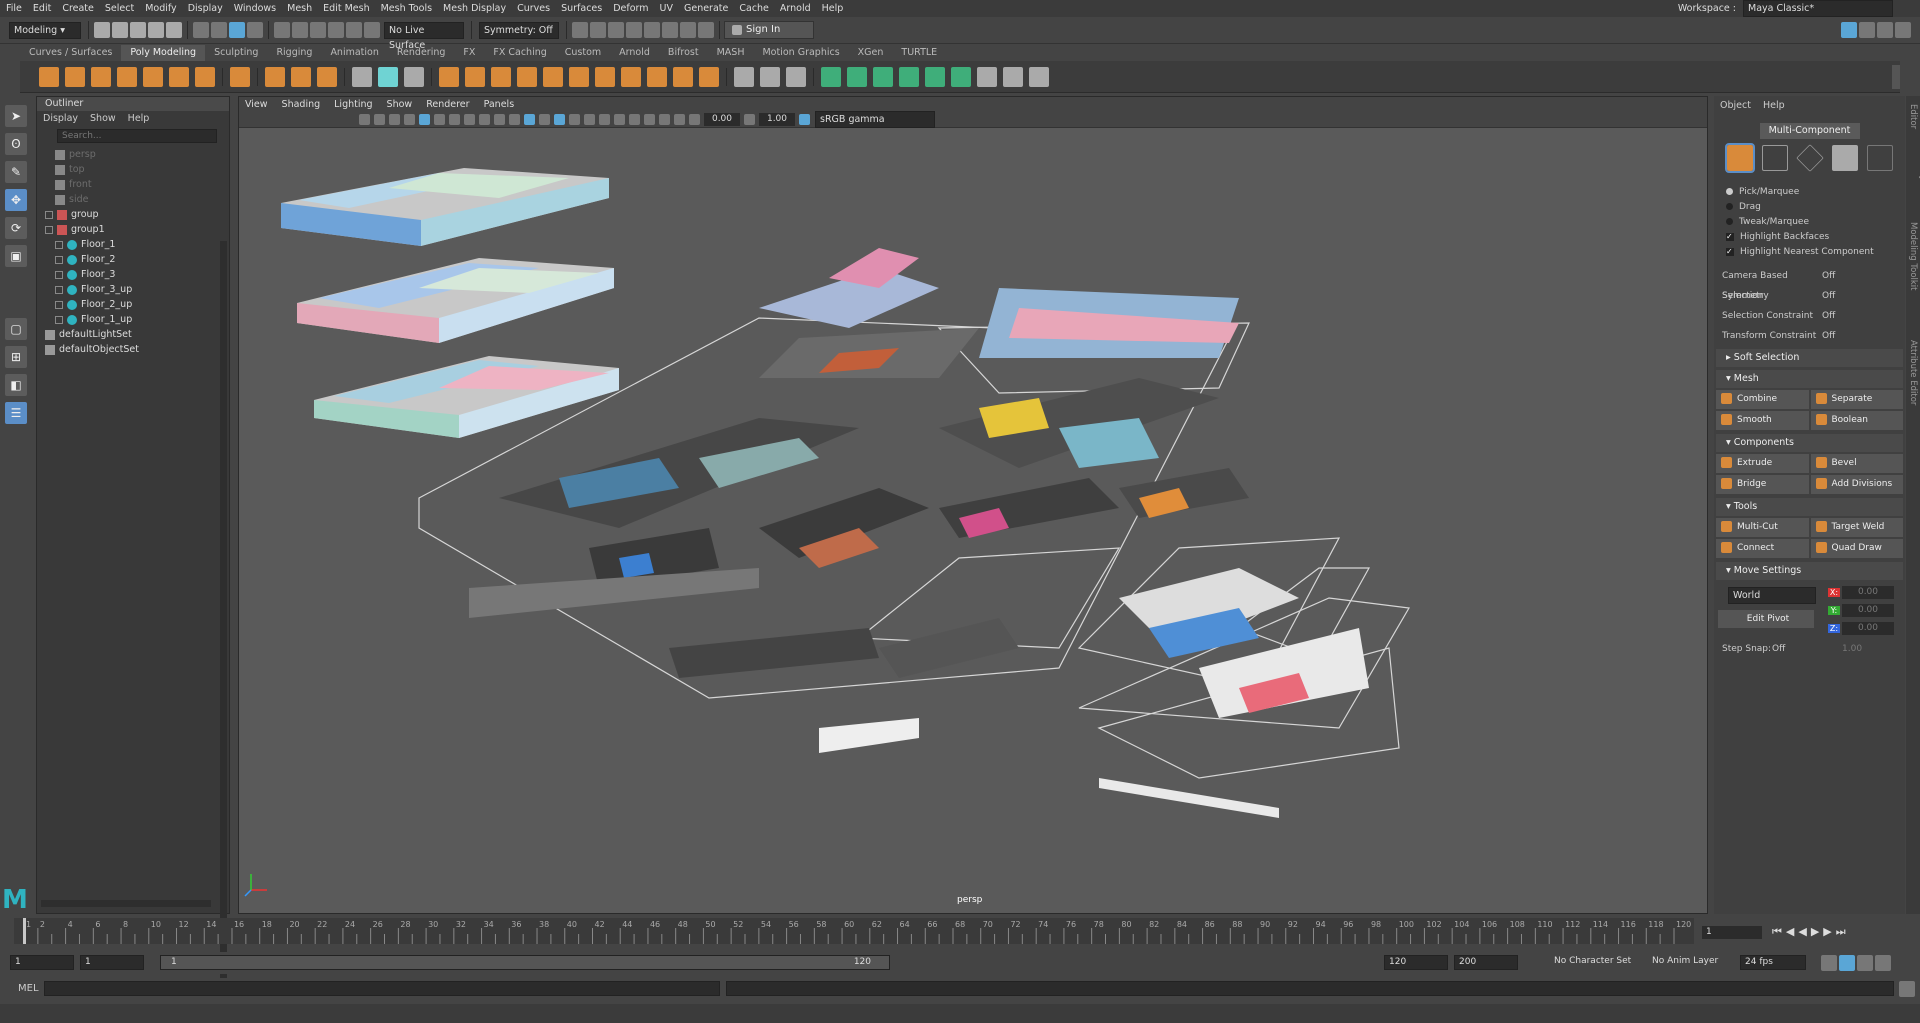 Image resolution: width=1920 pixels, height=1023 pixels. What do you see at coordinates (1807, 649) in the screenshot?
I see `step-snap-value: Off` at bounding box center [1807, 649].